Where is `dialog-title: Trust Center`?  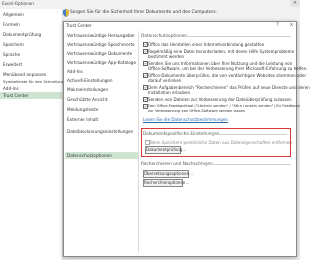 dialog-title: Trust Center is located at coordinates (79, 25).